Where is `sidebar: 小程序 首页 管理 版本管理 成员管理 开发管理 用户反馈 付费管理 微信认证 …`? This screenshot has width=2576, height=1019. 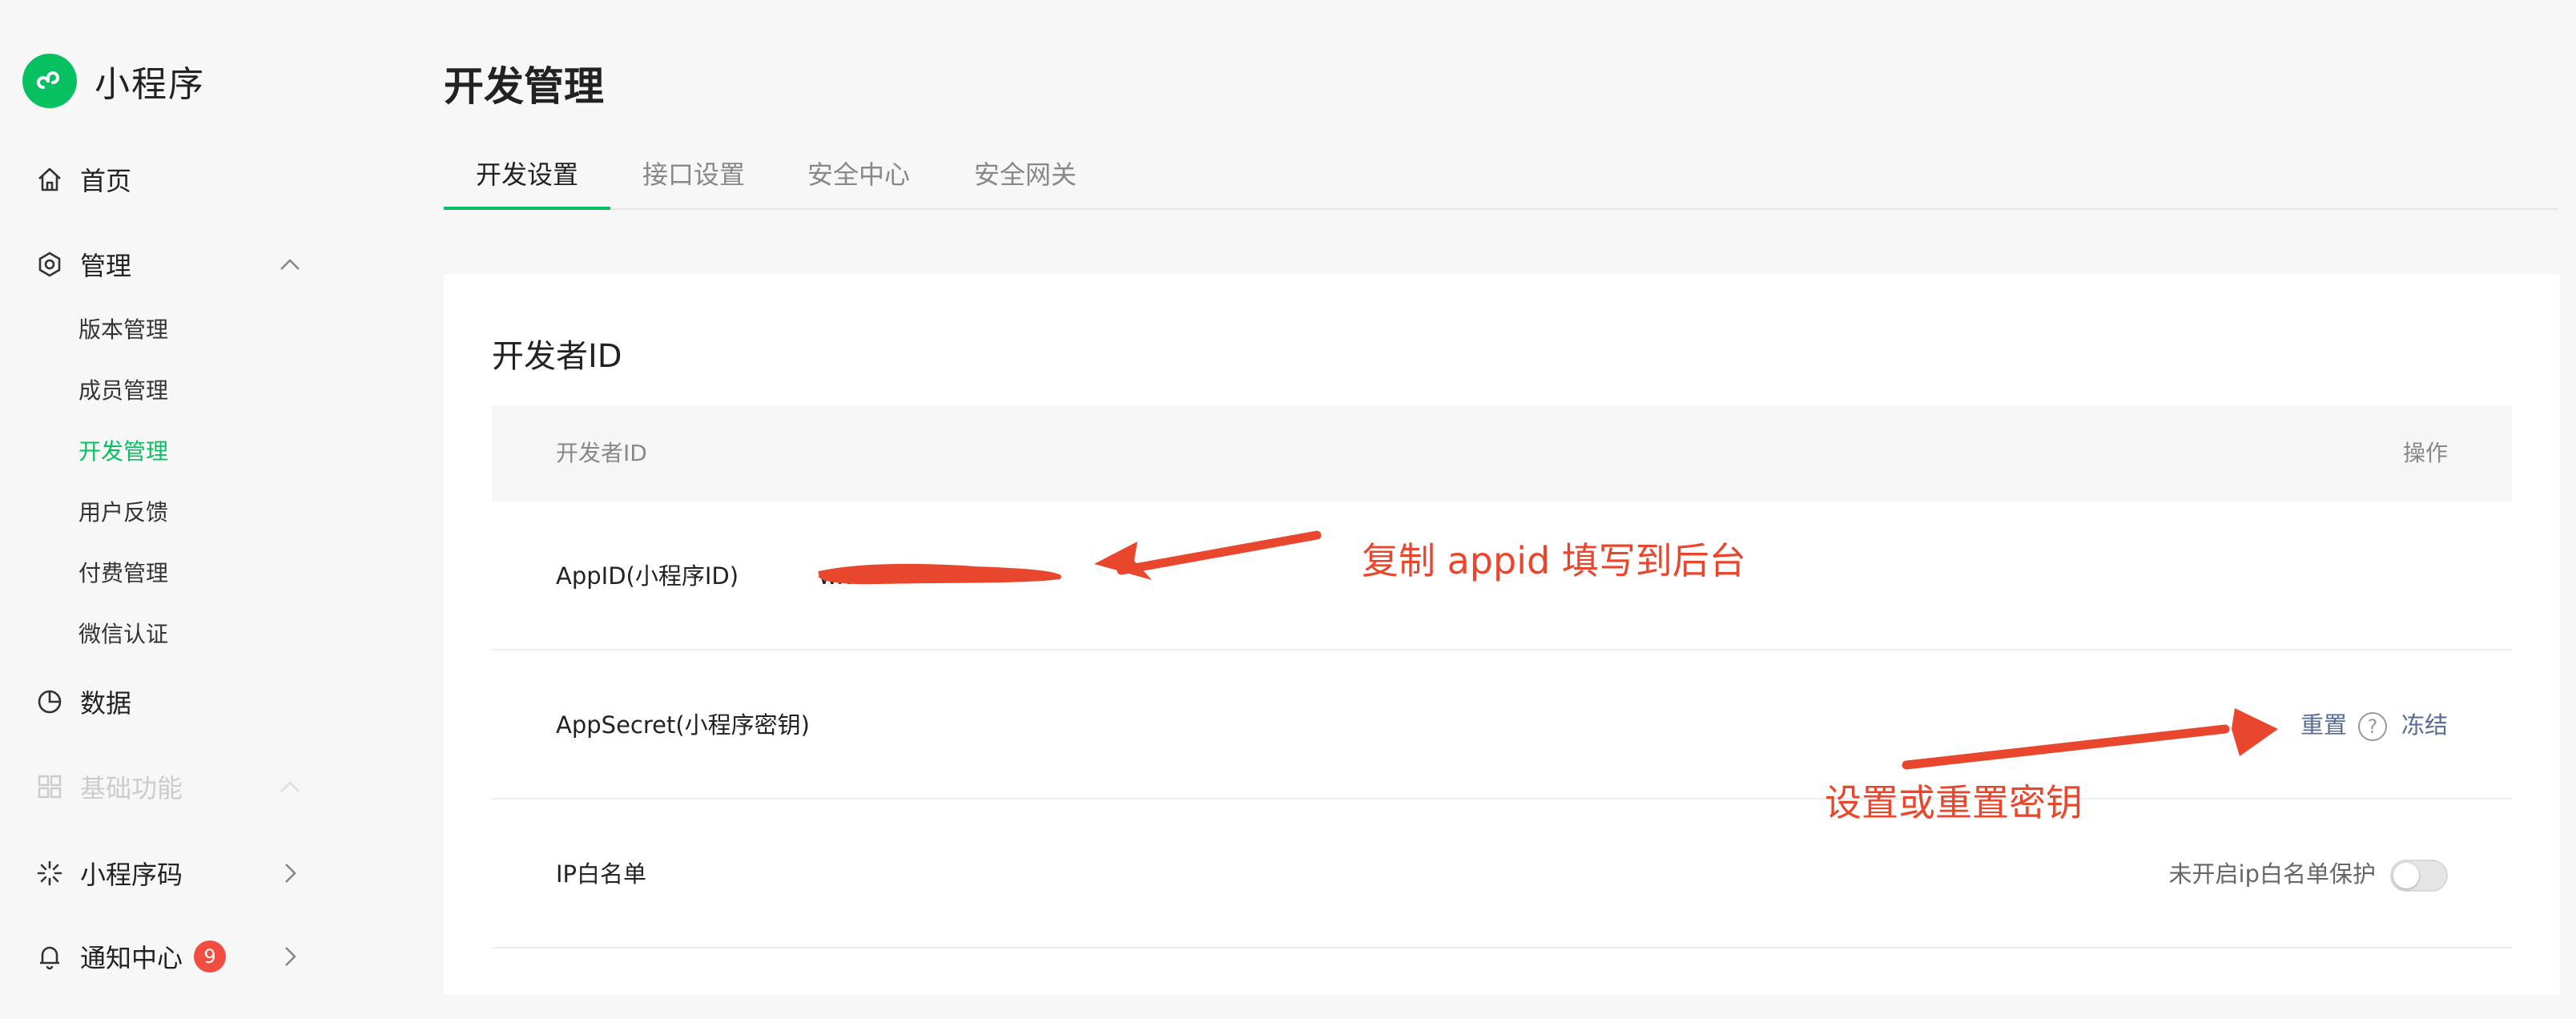 sidebar: 小程序 首页 管理 版本管理 成员管理 开发管理 用户反馈 付费管理 微信认证 … is located at coordinates (176, 509).